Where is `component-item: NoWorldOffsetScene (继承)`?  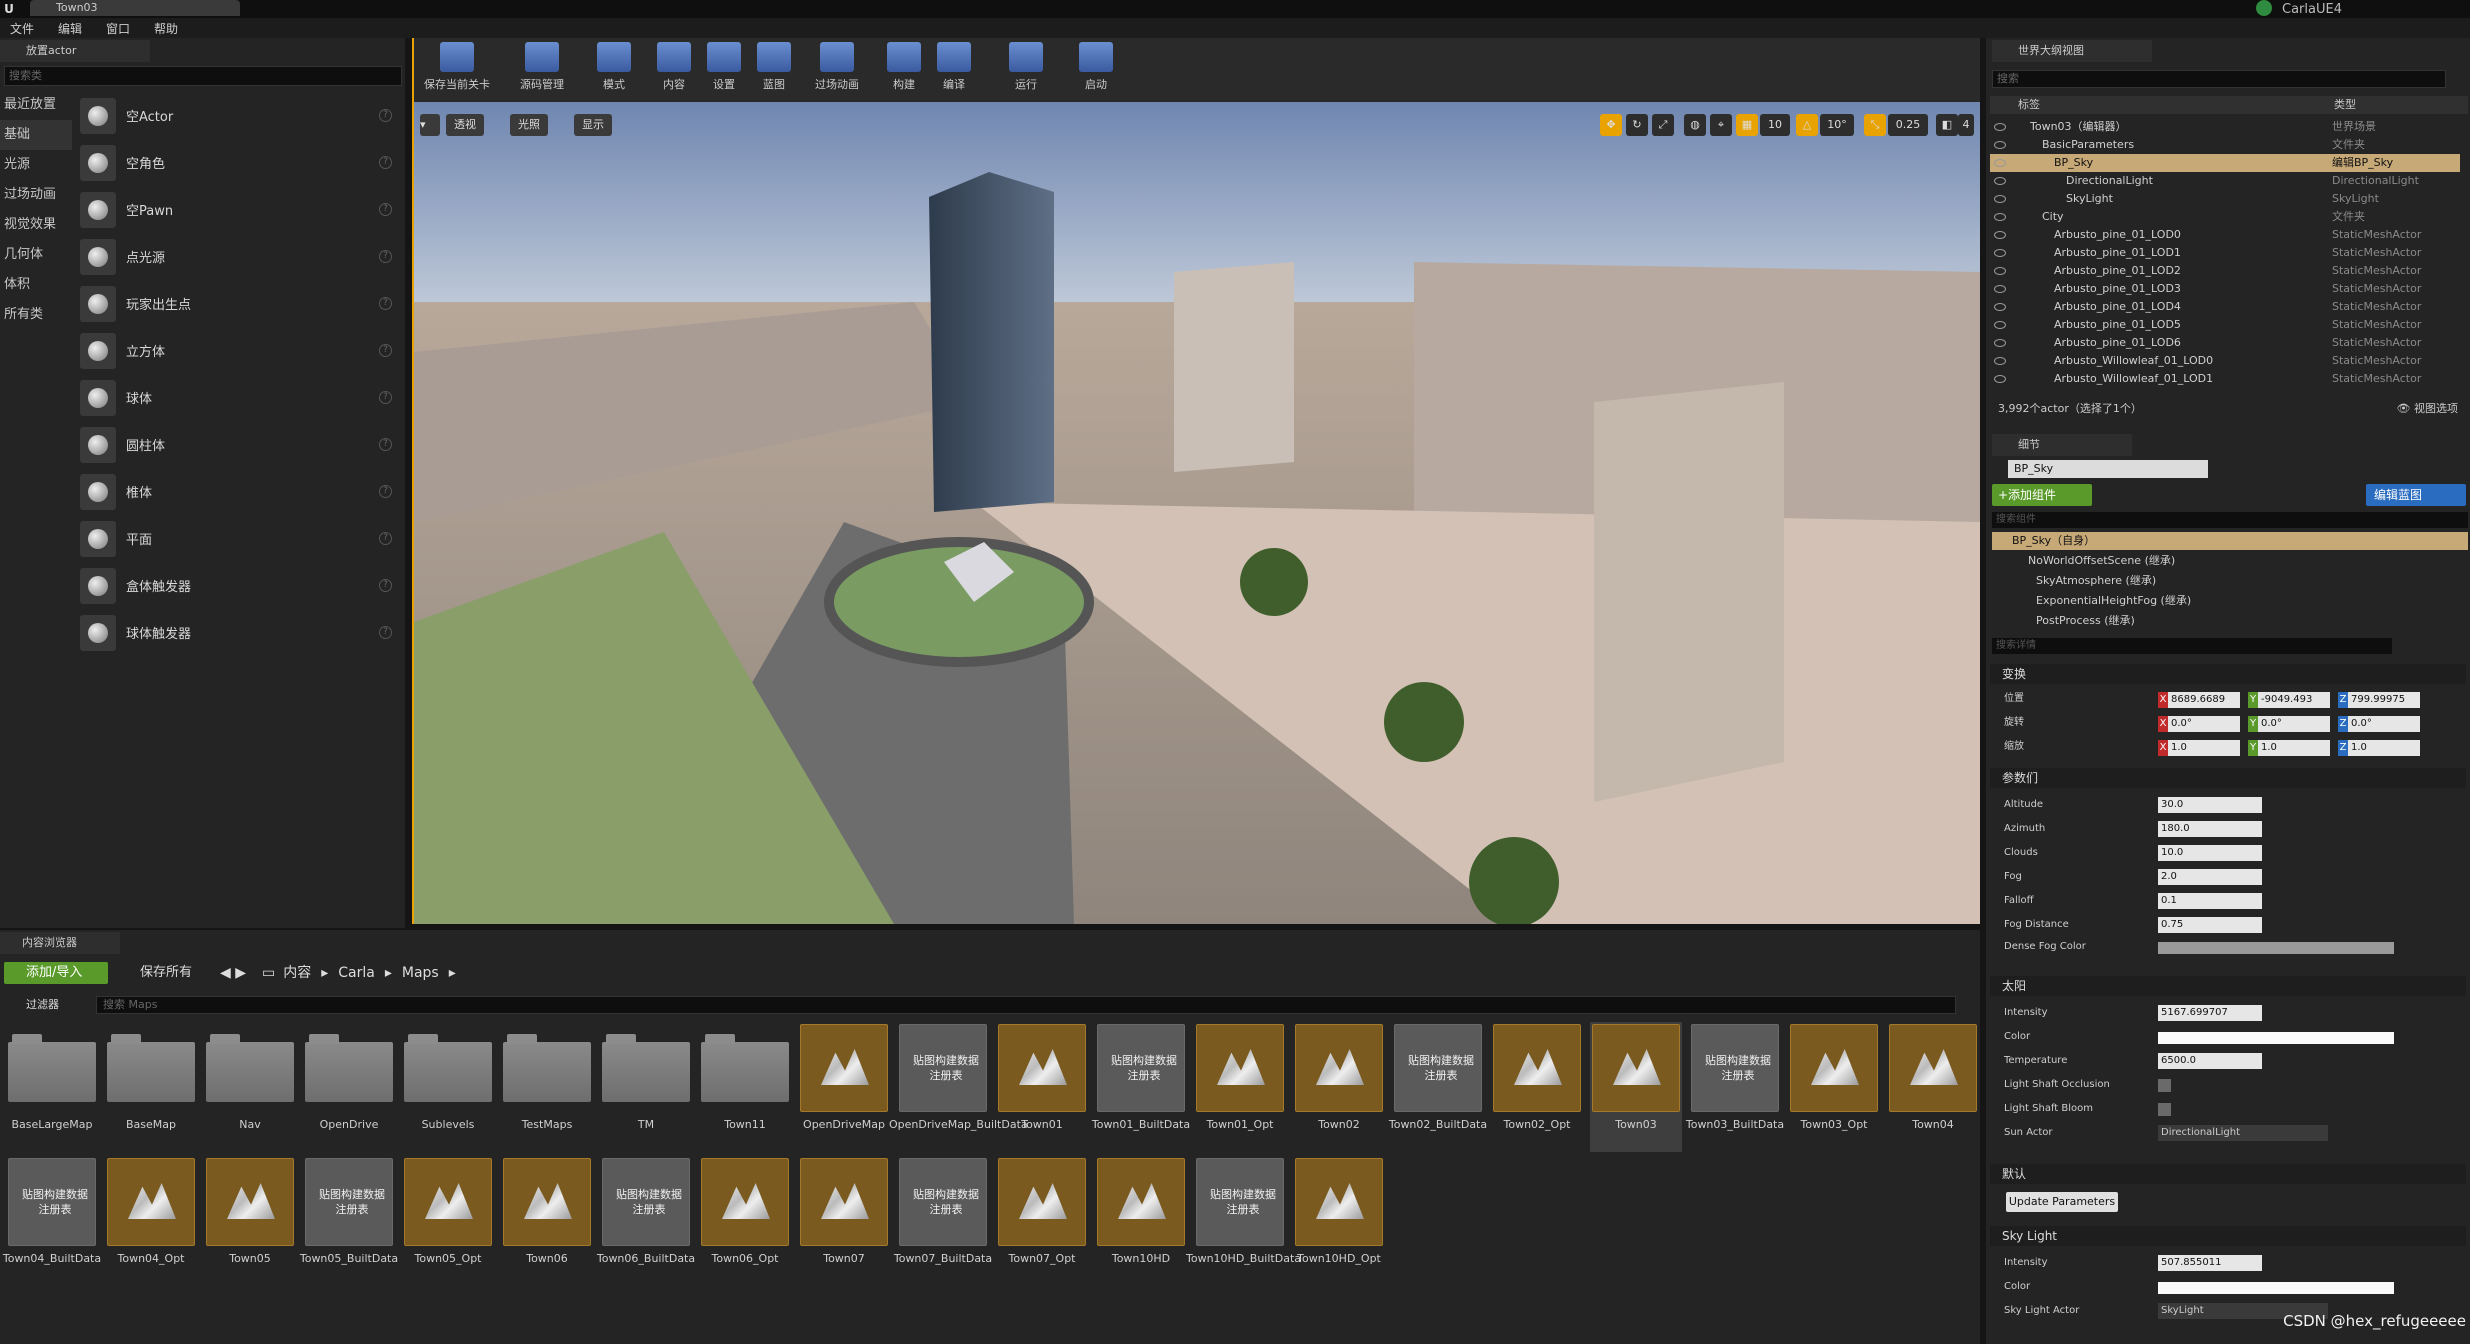
component-item: NoWorldOffsetScene (继承) is located at coordinates (2101, 561).